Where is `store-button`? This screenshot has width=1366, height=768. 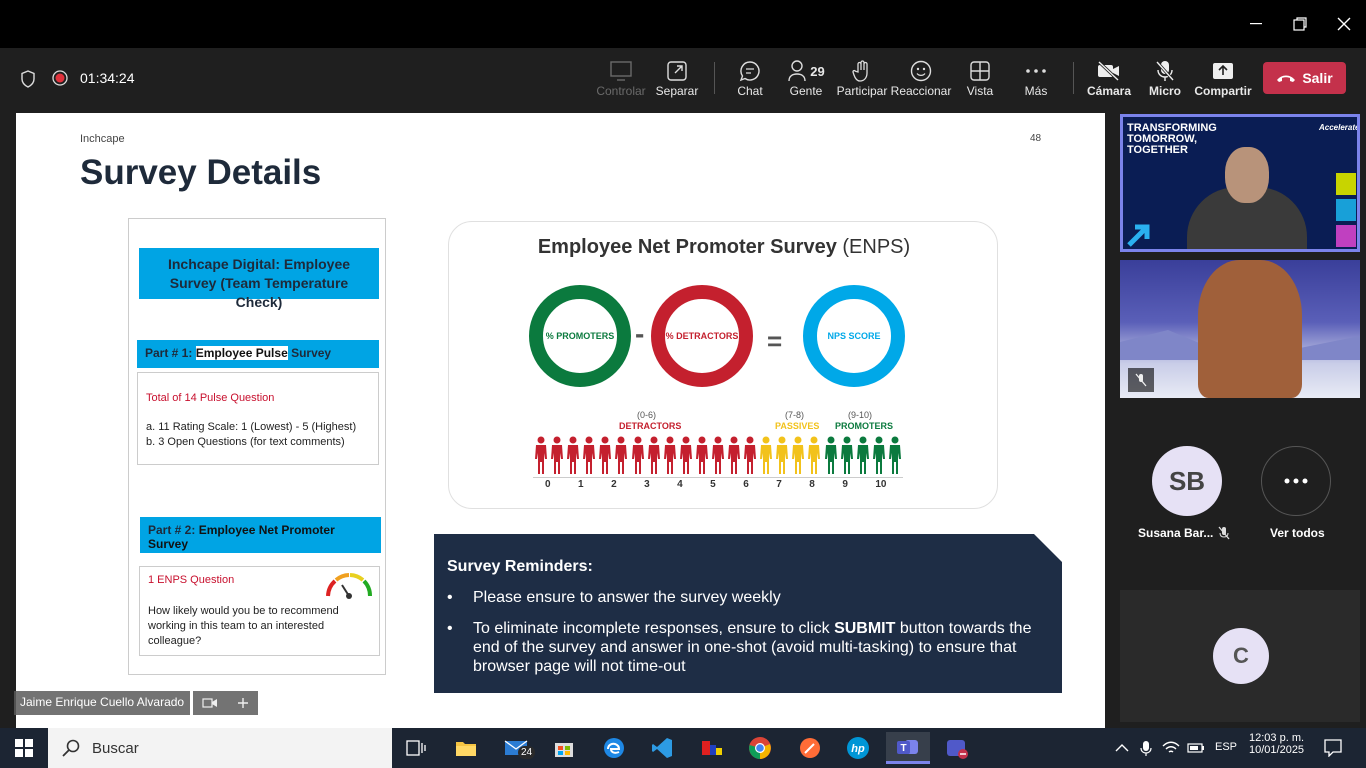 store-button is located at coordinates (564, 748).